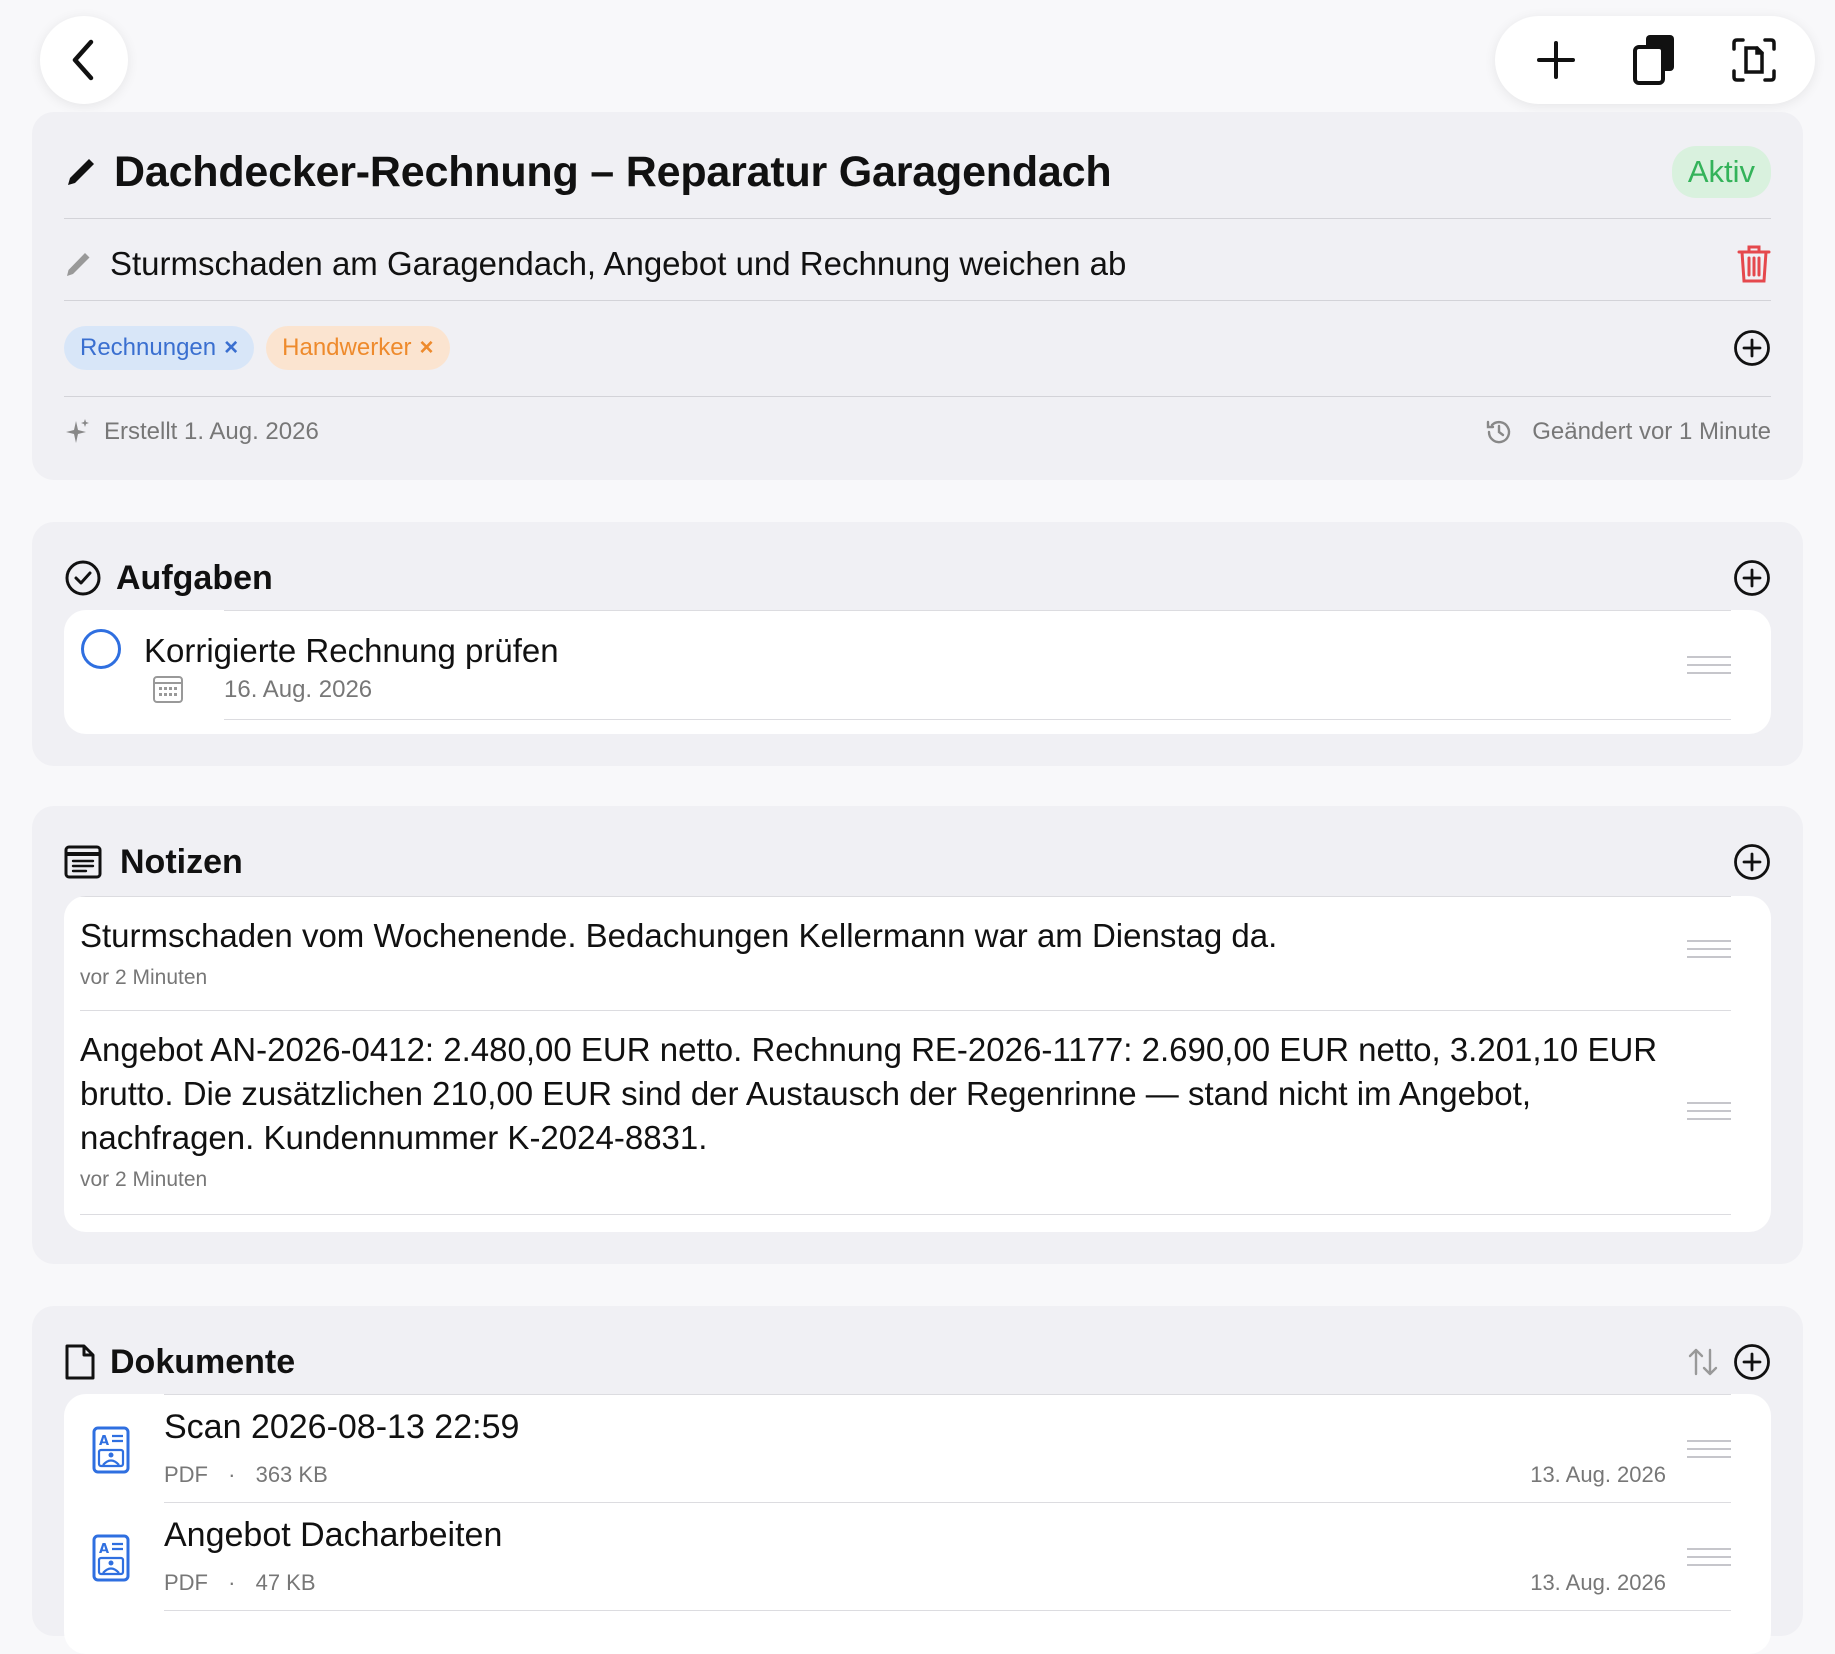 The height and width of the screenshot is (1654, 1835). I want to click on sort-button, so click(1703, 1362).